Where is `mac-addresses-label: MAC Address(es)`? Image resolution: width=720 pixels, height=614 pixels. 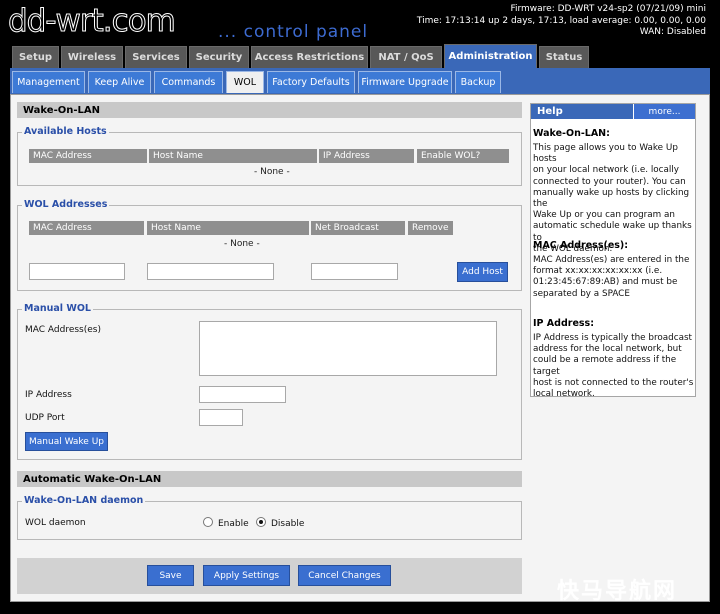 mac-addresses-label: MAC Address(es) is located at coordinates (63, 330).